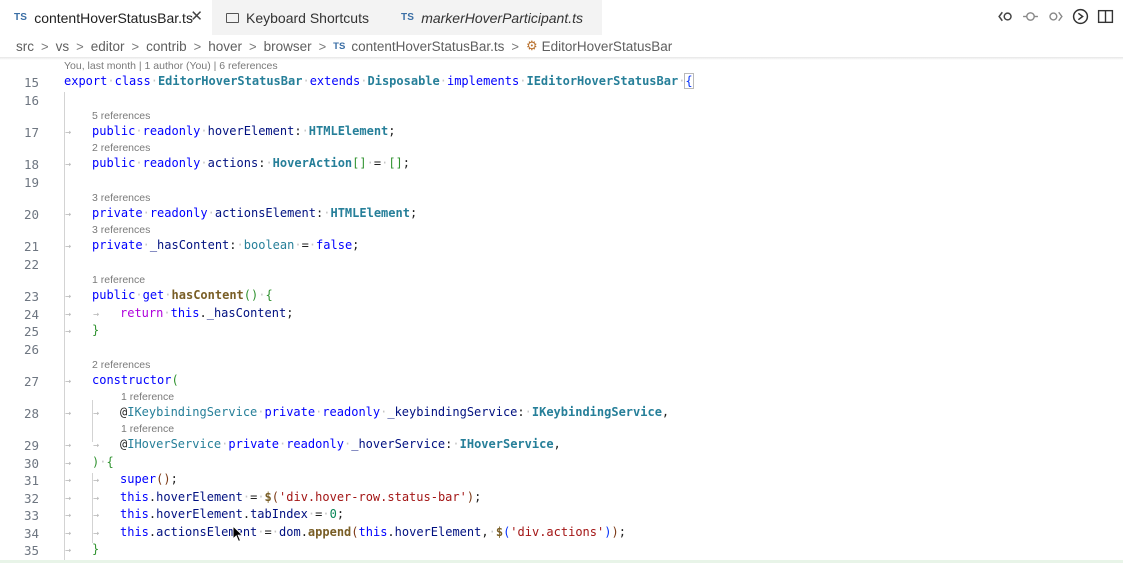 This screenshot has height=563, width=1123. Describe the element at coordinates (31, 533) in the screenshot. I see `line-number: 34` at that location.